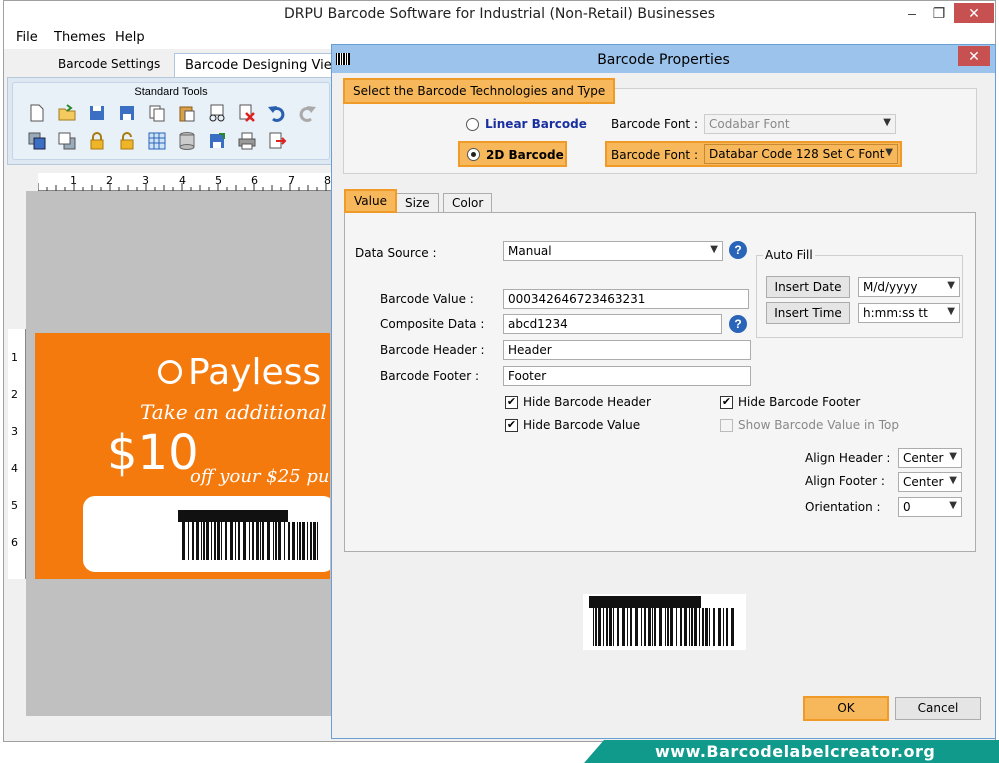  I want to click on barcode-footer-input: Footer, so click(627, 376).